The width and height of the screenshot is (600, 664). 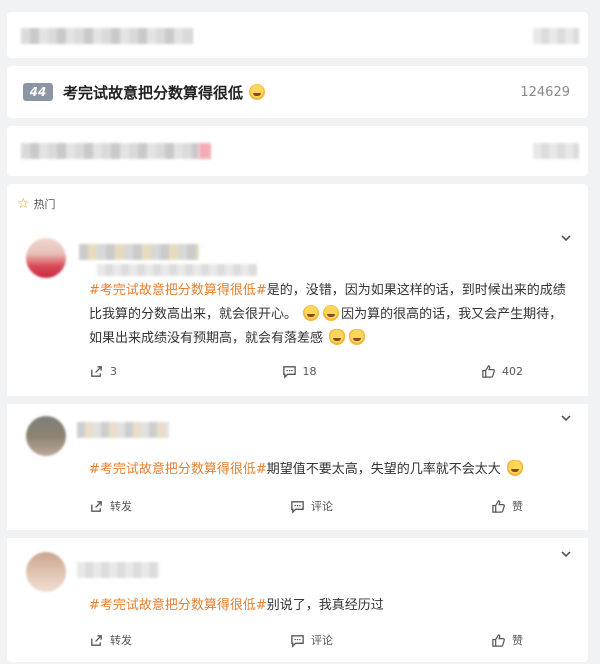 I want to click on comment-actions: 3 18 402, so click(x=306, y=371).